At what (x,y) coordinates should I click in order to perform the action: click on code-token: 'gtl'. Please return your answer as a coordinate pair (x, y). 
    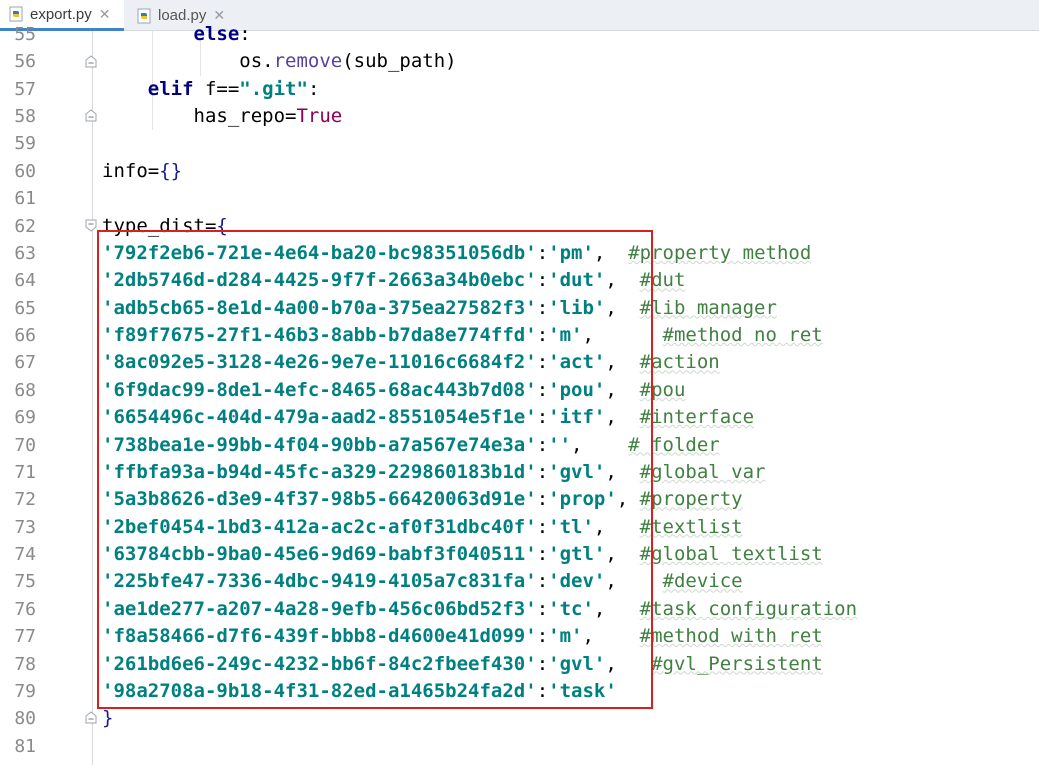
    Looking at the image, I should click on (577, 554).